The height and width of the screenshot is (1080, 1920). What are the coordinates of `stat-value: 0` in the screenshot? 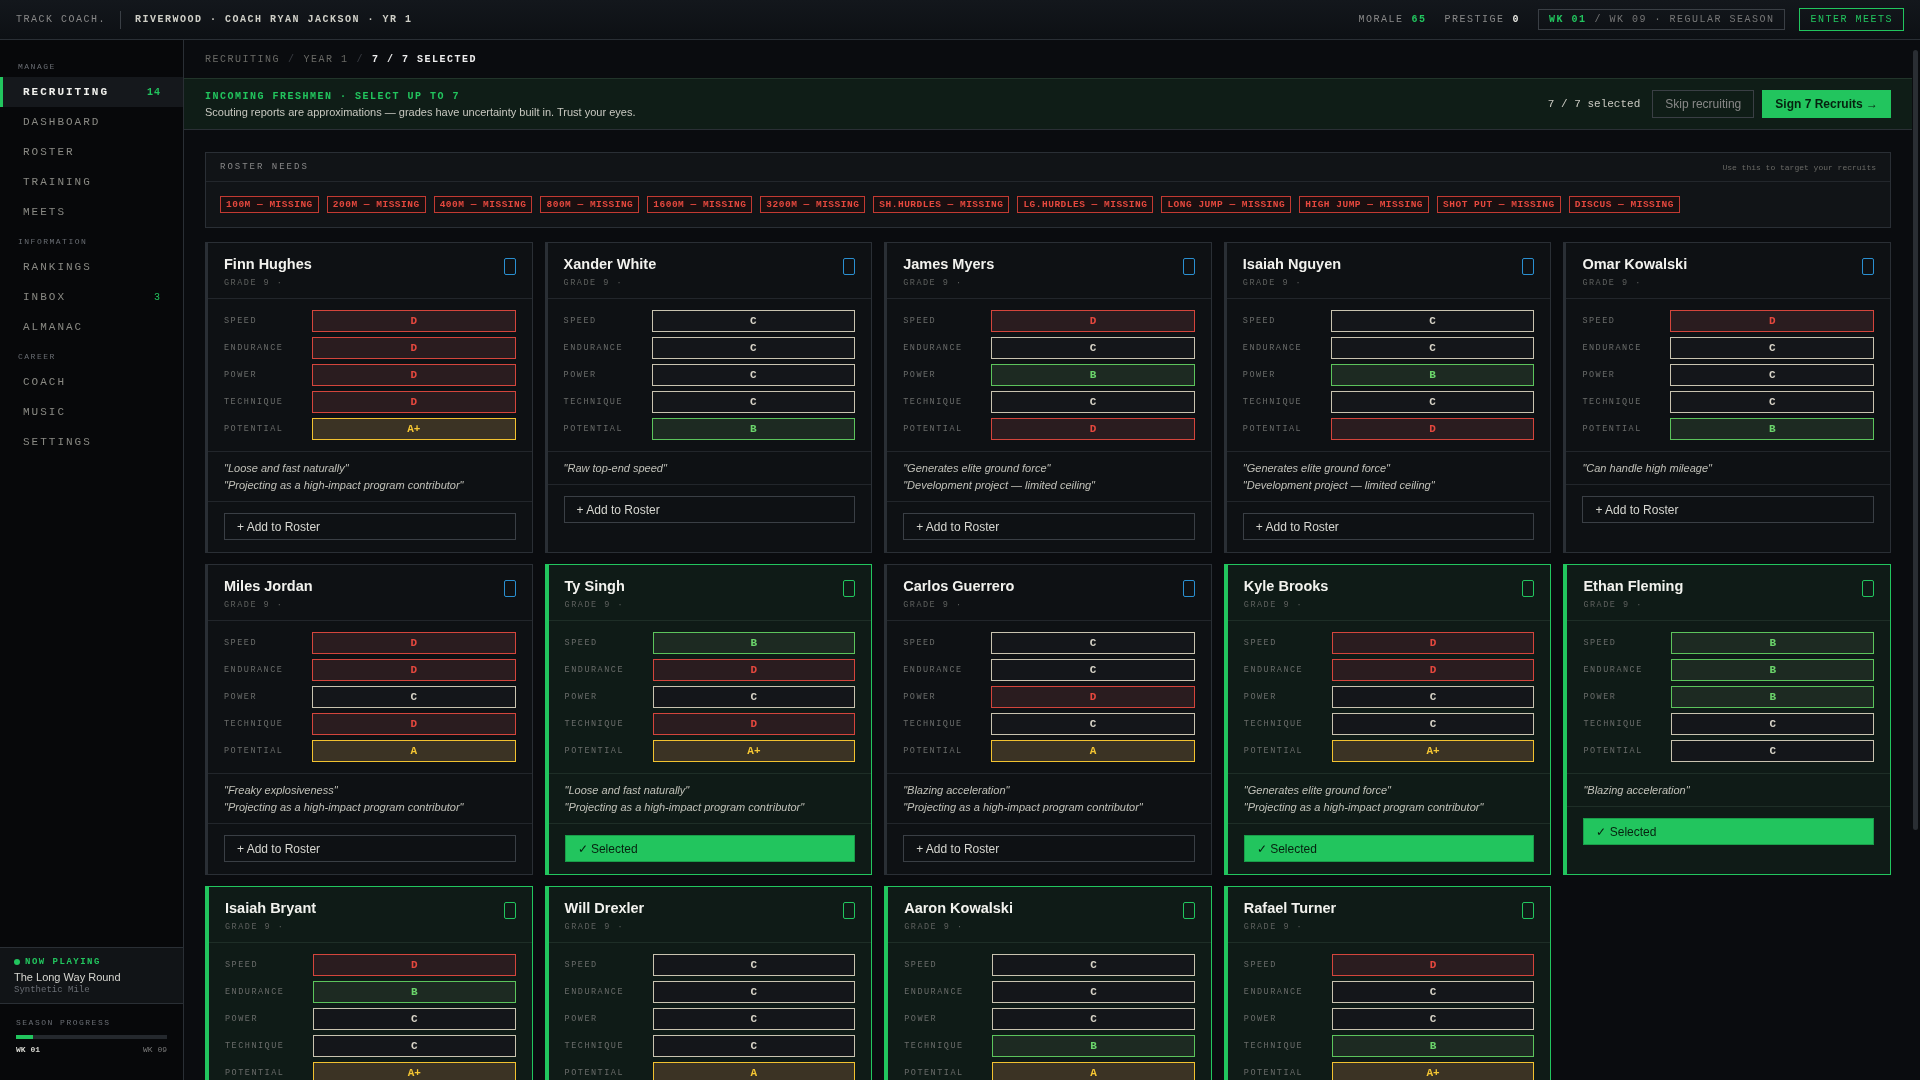 It's located at (1516, 19).